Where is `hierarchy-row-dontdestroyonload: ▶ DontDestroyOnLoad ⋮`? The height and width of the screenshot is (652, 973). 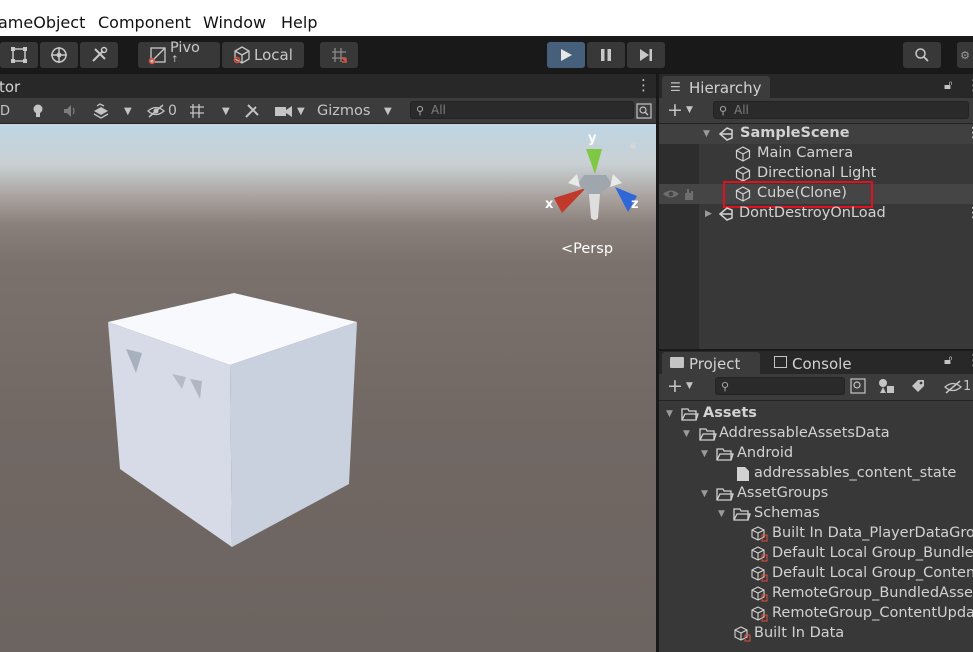
hierarchy-row-dontdestroyonload: ▶ DontDestroyOnLoad ⋮ is located at coordinates (816, 214).